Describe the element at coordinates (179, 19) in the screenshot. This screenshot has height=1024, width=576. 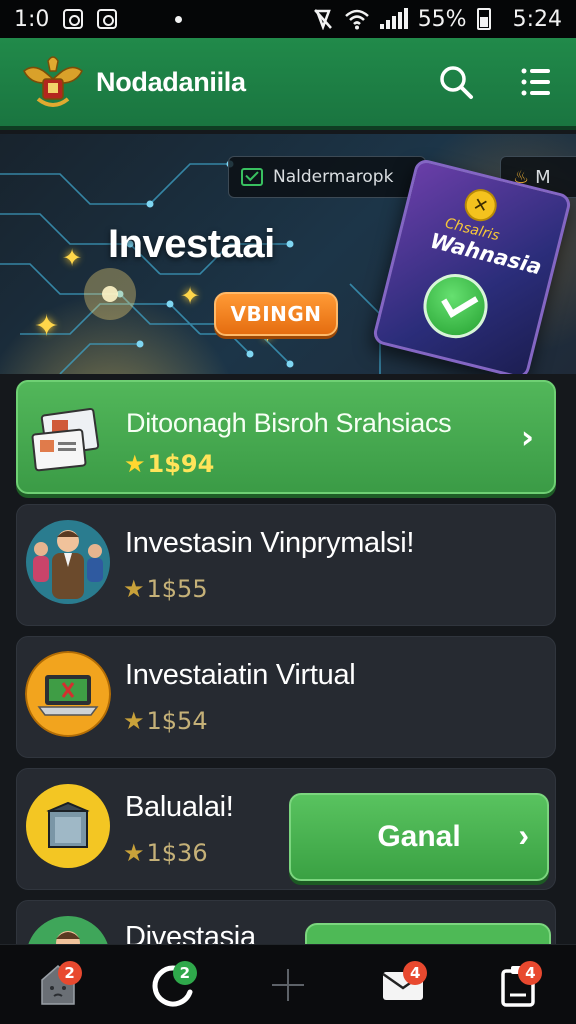
I see `notification-dot-icon` at that location.